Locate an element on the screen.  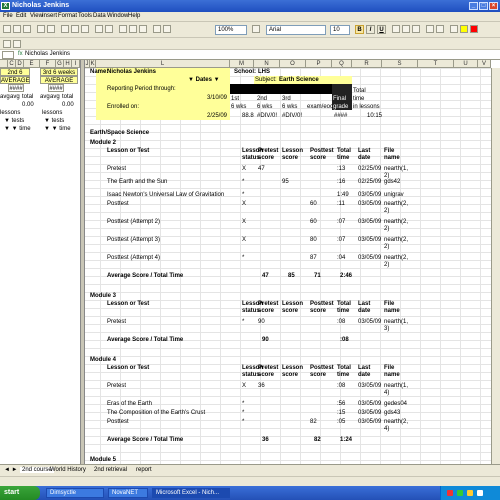
maximize-button: □ is located at coordinates (483, 6).